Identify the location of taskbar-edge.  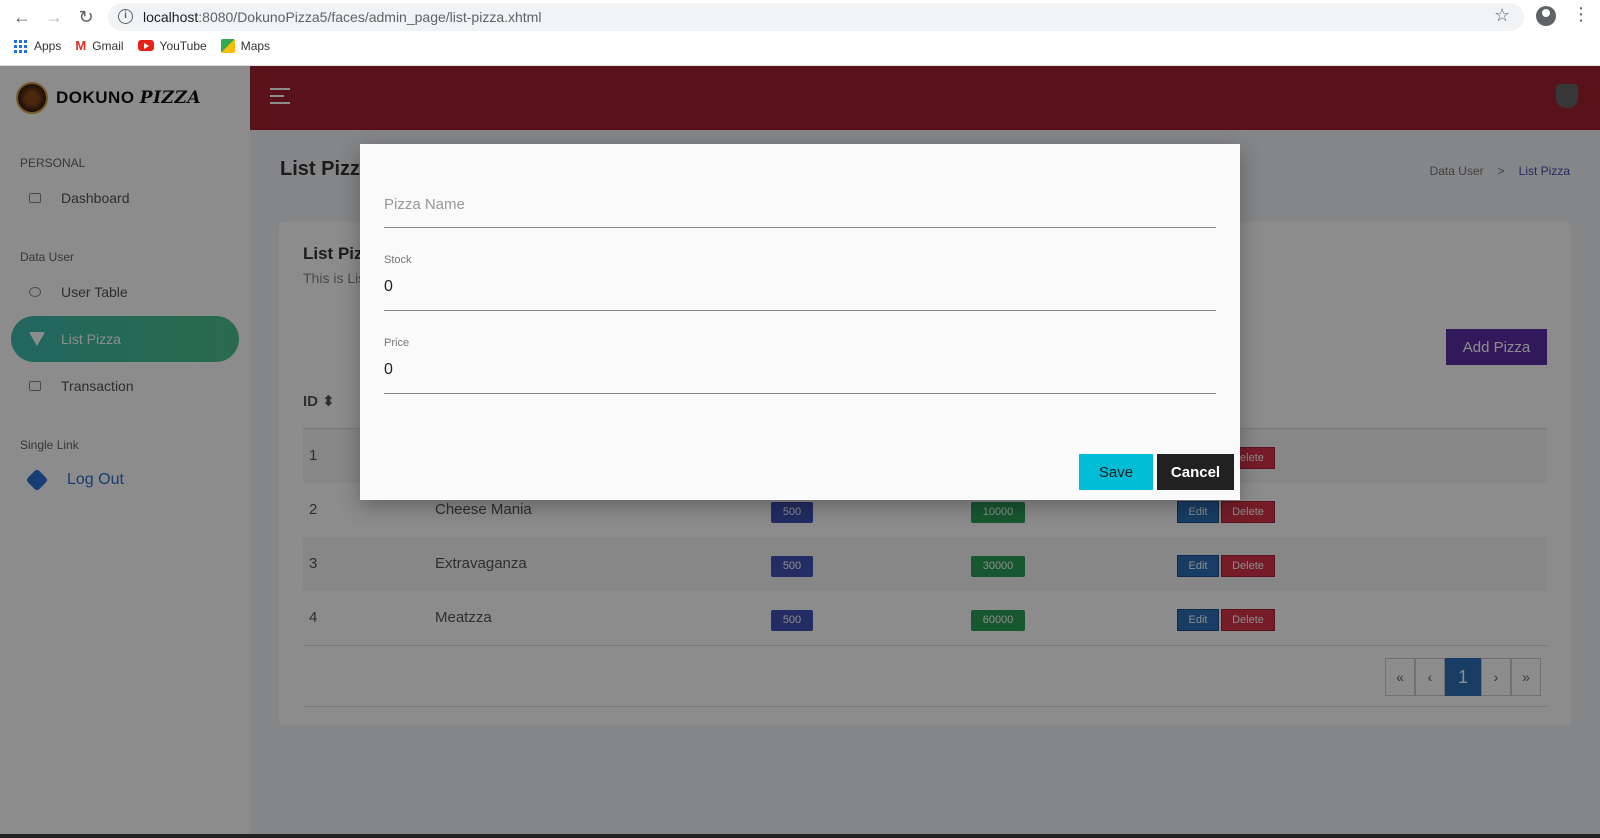
(800, 836).